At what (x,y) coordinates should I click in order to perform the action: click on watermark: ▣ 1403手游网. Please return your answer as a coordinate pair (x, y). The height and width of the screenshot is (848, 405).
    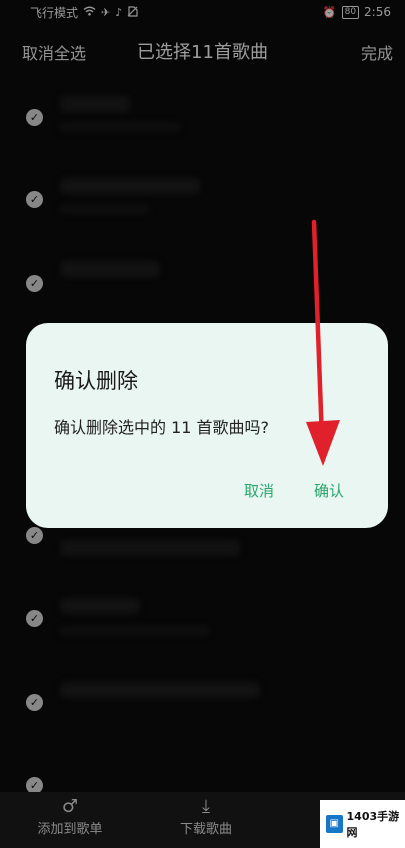
    Looking at the image, I should click on (362, 824).